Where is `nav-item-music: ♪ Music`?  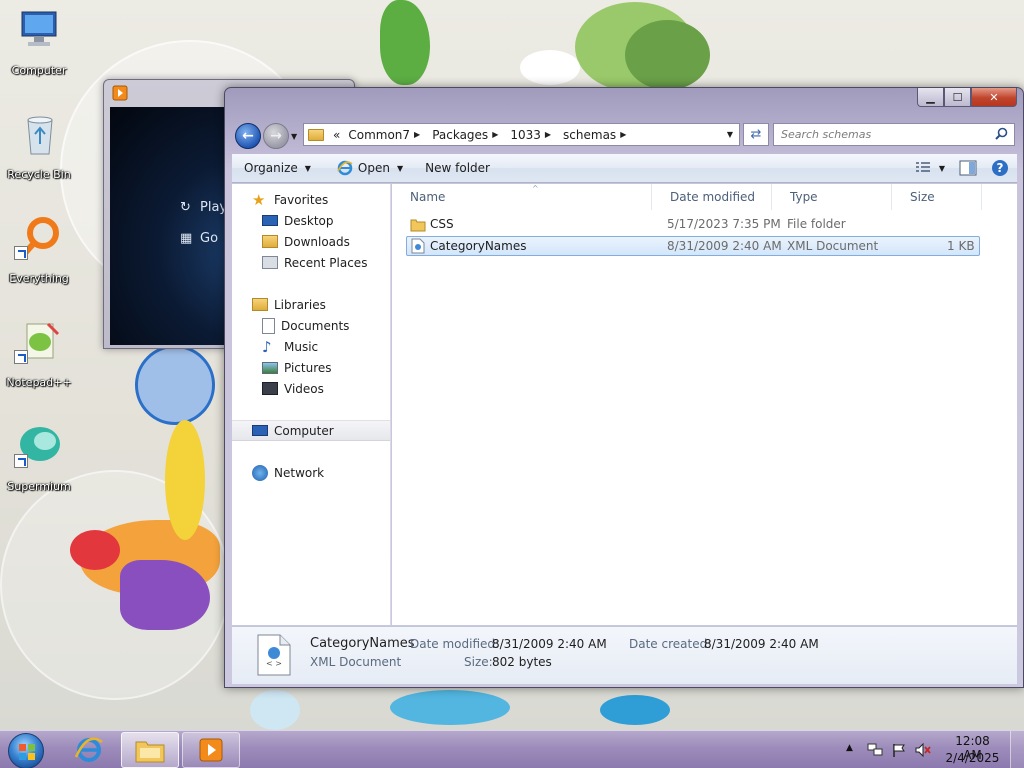 nav-item-music: ♪ Music is located at coordinates (311, 346).